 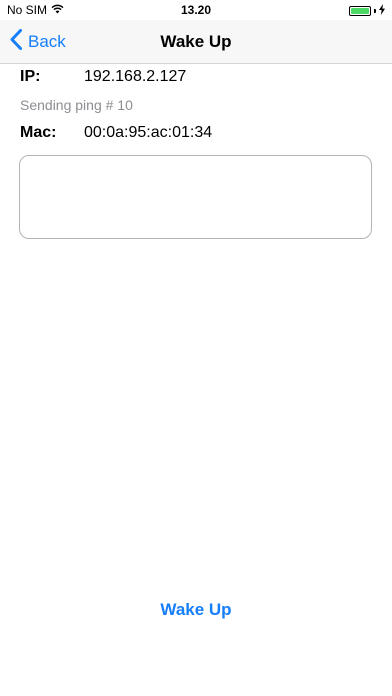 I want to click on charging-bolt-icon, so click(x=382, y=11).